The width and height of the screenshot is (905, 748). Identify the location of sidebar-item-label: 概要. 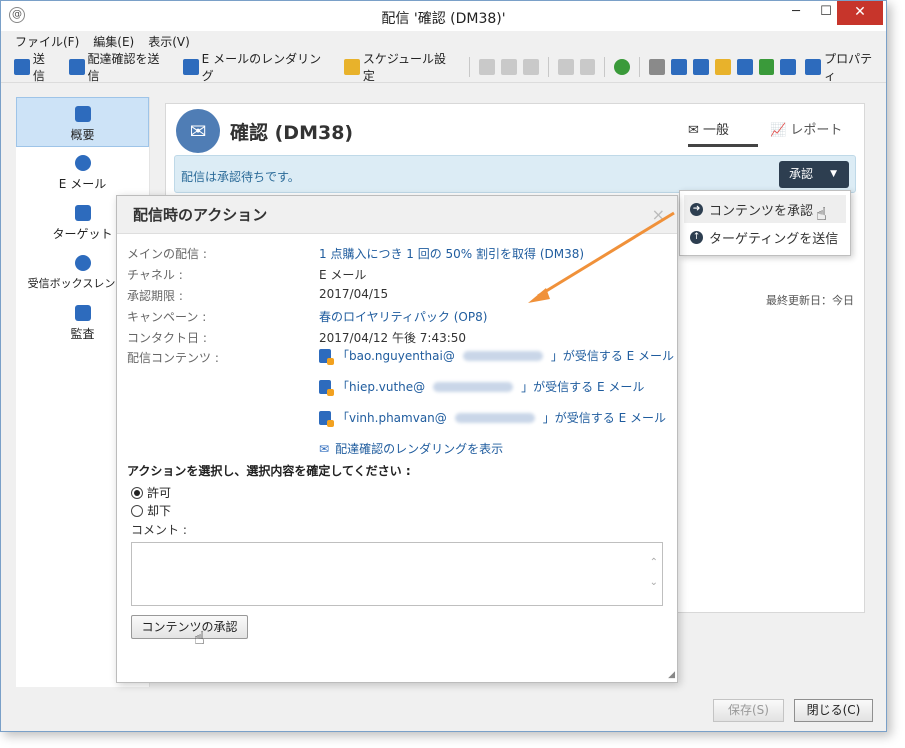
(82, 135).